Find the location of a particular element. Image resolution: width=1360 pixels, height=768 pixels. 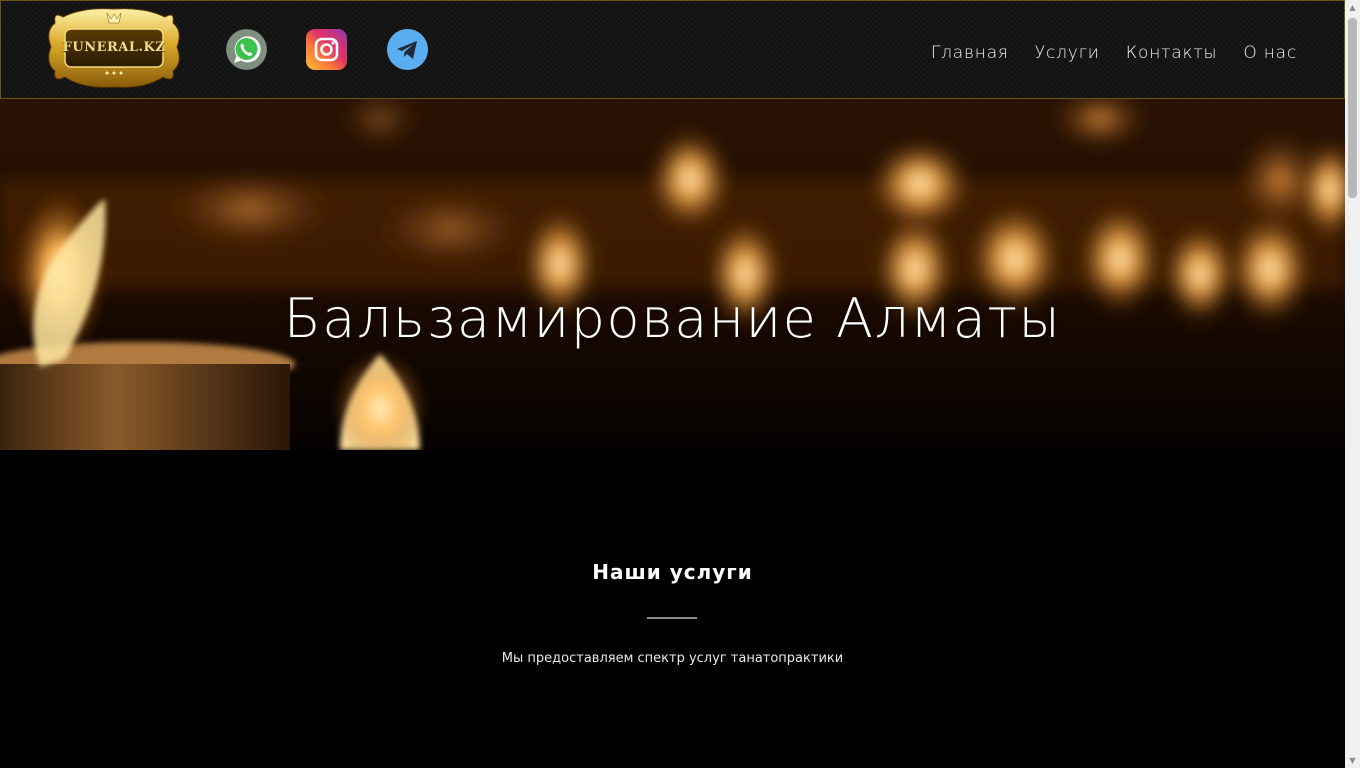

instagram-icon is located at coordinates (326, 49).